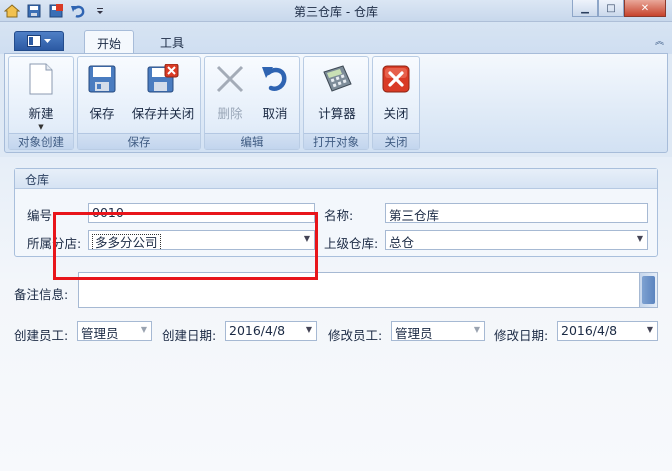  Describe the element at coordinates (650, 329) in the screenshot. I see `modified-date-dropdown-icon: ▼` at that location.